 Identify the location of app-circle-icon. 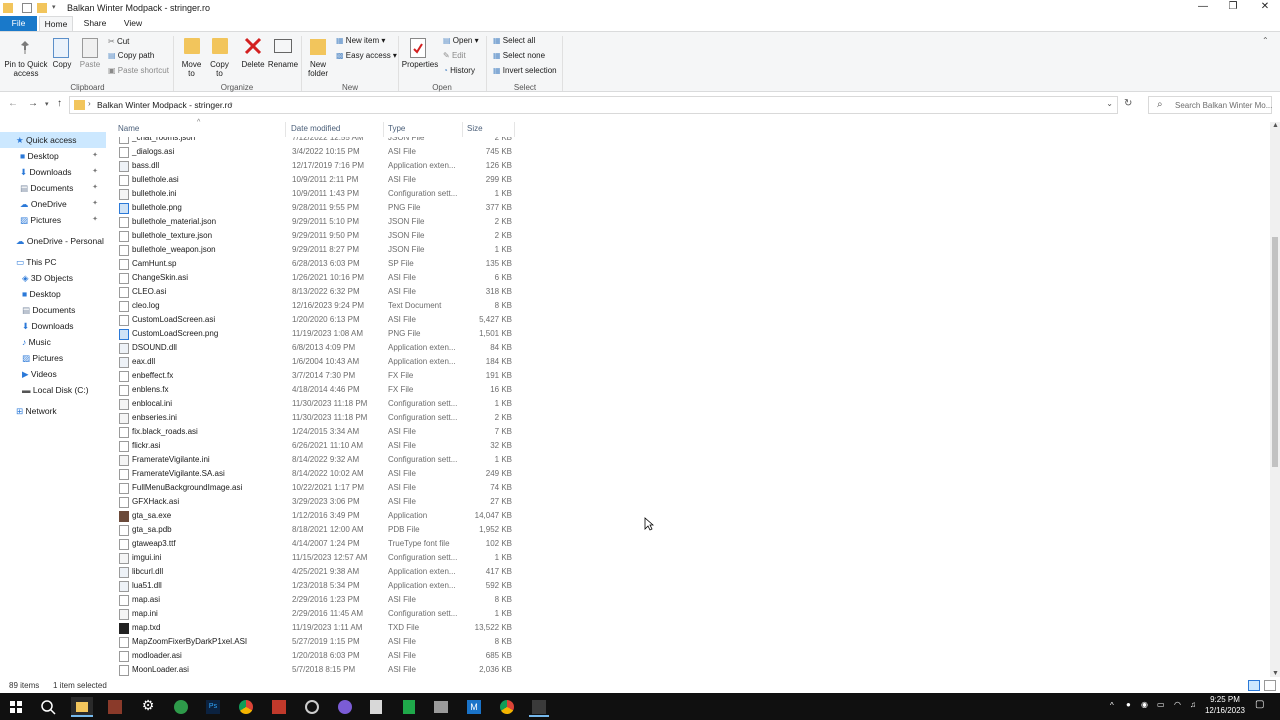
(312, 707).